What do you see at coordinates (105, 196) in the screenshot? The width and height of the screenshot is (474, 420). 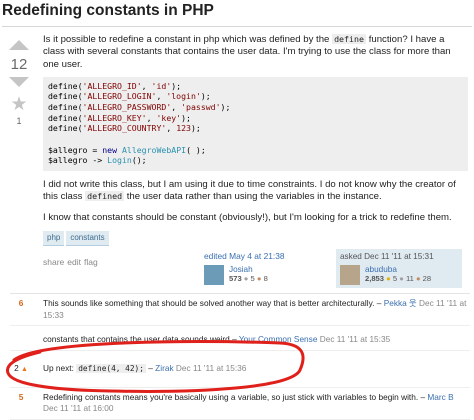 I see `inline-code: defined` at bounding box center [105, 196].